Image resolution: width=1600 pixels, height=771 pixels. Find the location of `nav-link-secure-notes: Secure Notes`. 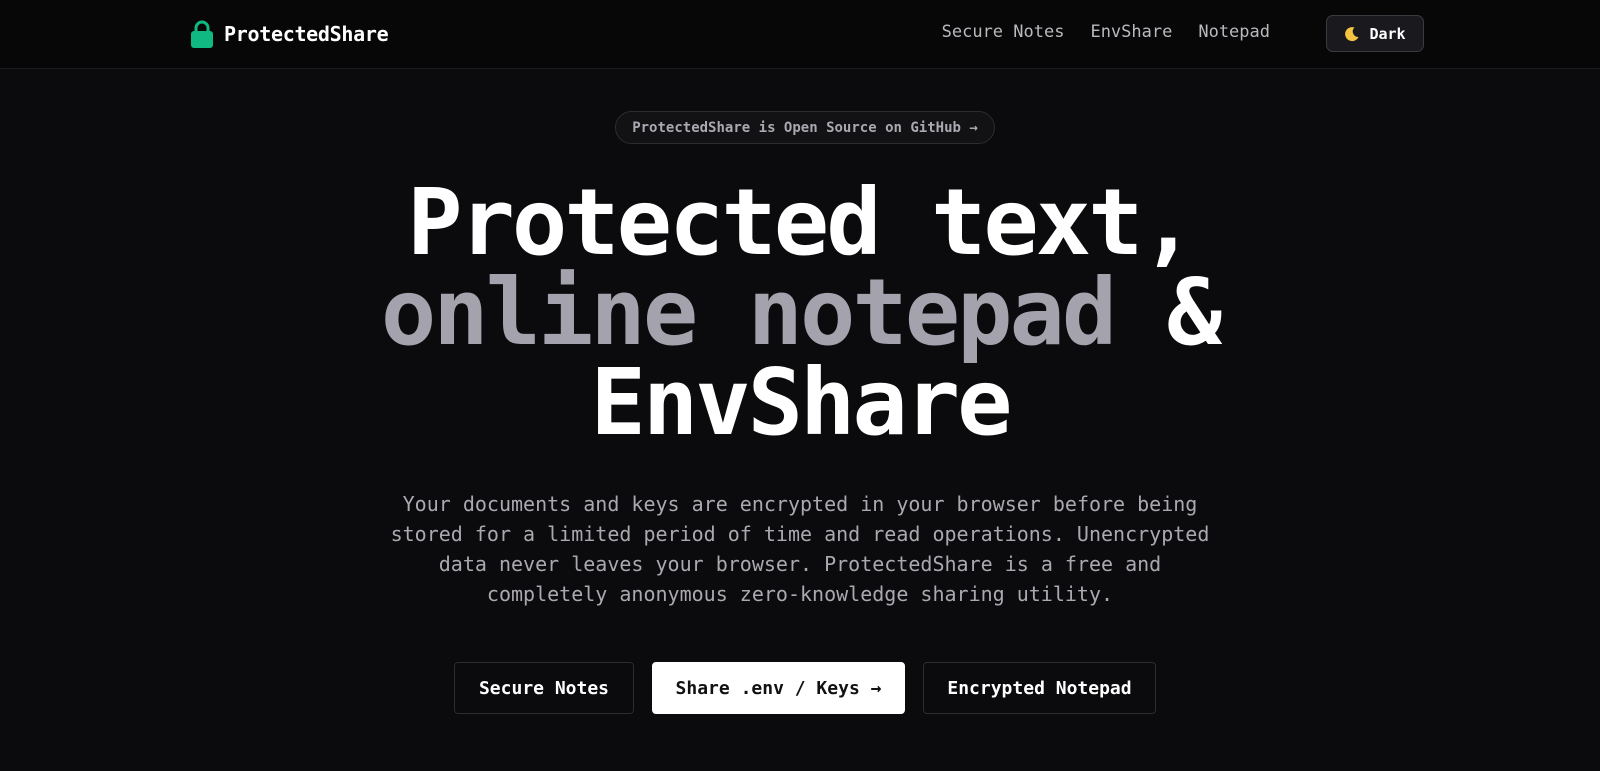

nav-link-secure-notes: Secure Notes is located at coordinates (1003, 32).